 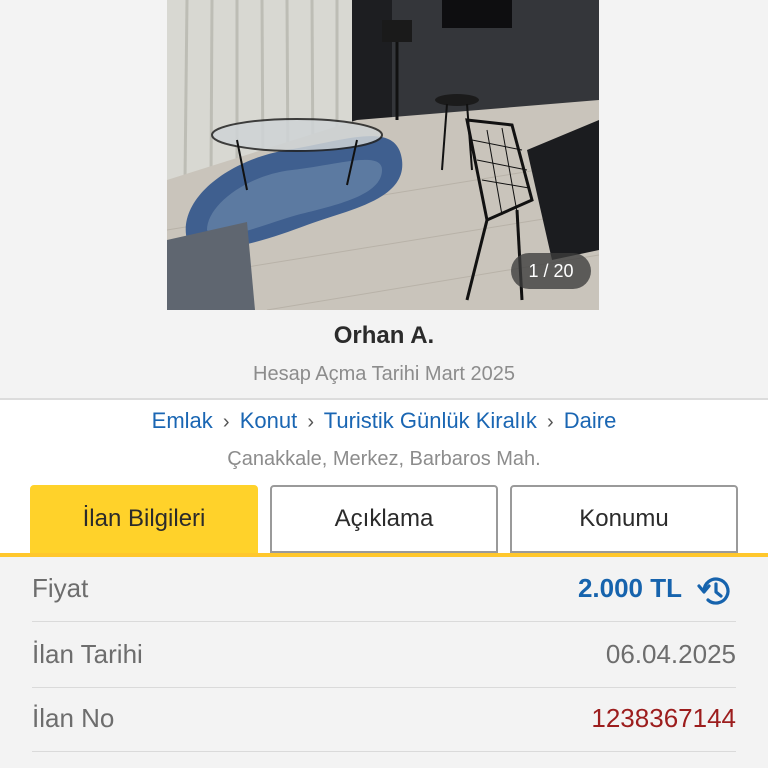 What do you see at coordinates (182, 420) in the screenshot?
I see `breadcrumb-item-emlak: Emlak` at bounding box center [182, 420].